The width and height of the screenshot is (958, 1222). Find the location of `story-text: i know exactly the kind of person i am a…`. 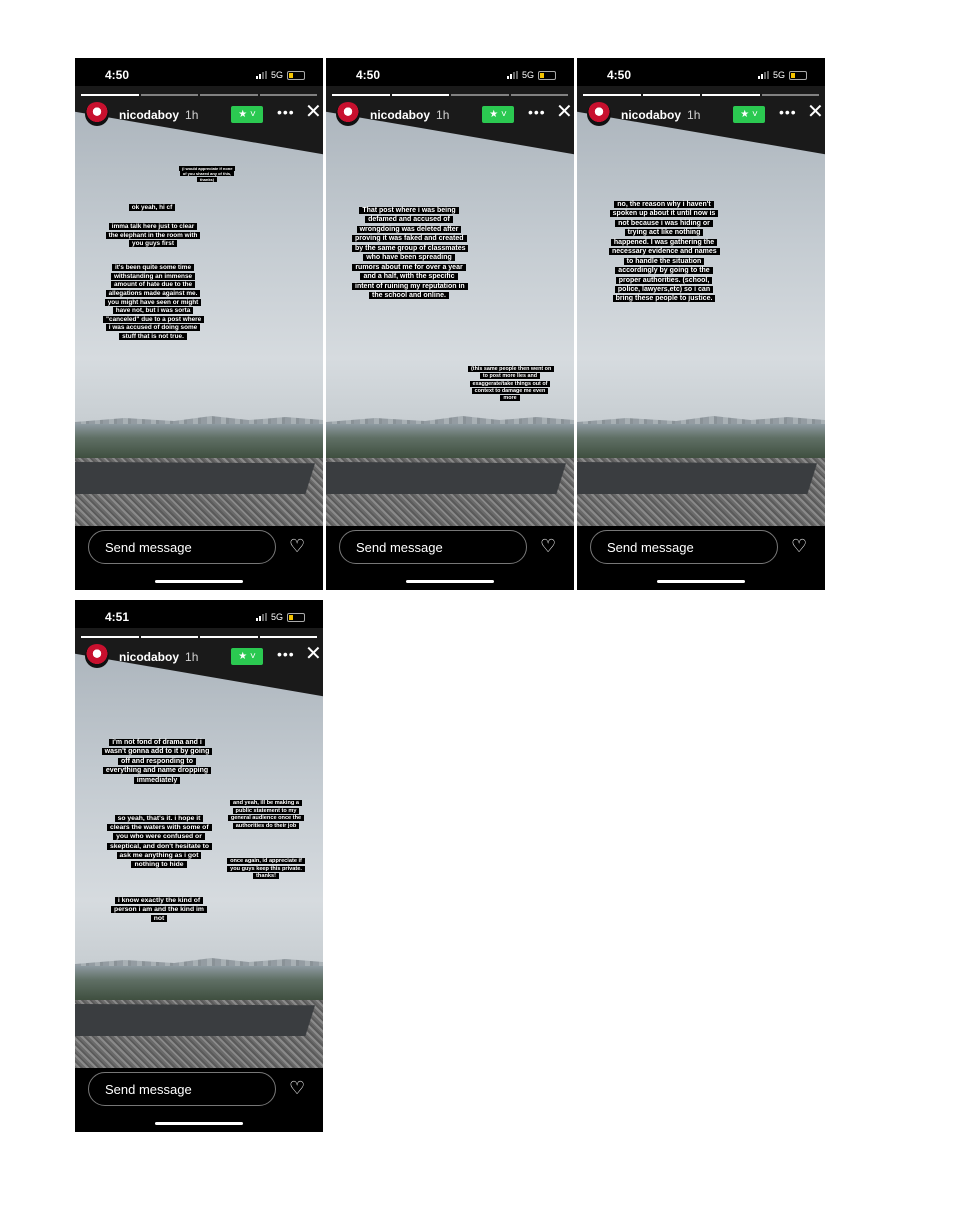

story-text: i know exactly the kind of person i am a… is located at coordinates (159, 910).